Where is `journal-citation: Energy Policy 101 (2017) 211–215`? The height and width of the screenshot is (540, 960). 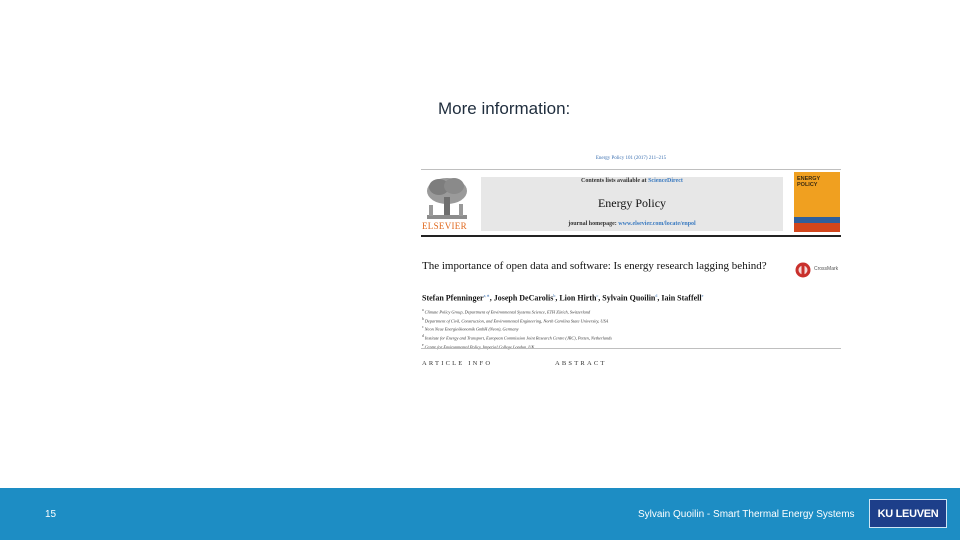 journal-citation: Energy Policy 101 (2017) 211–215 is located at coordinates (631, 158).